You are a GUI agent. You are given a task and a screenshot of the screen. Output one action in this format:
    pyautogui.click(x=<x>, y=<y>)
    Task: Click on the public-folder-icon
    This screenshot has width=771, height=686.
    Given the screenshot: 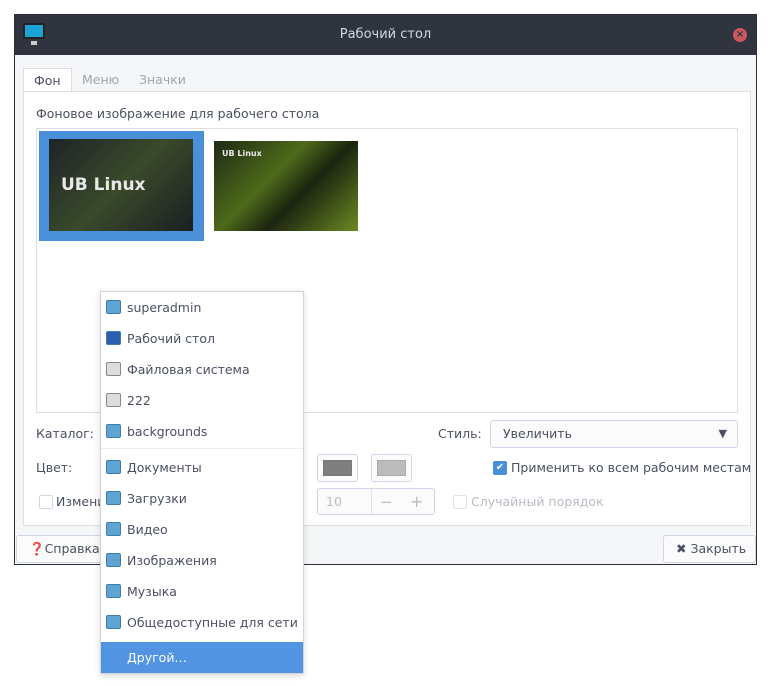 What is the action you would take?
    pyautogui.click(x=113, y=622)
    